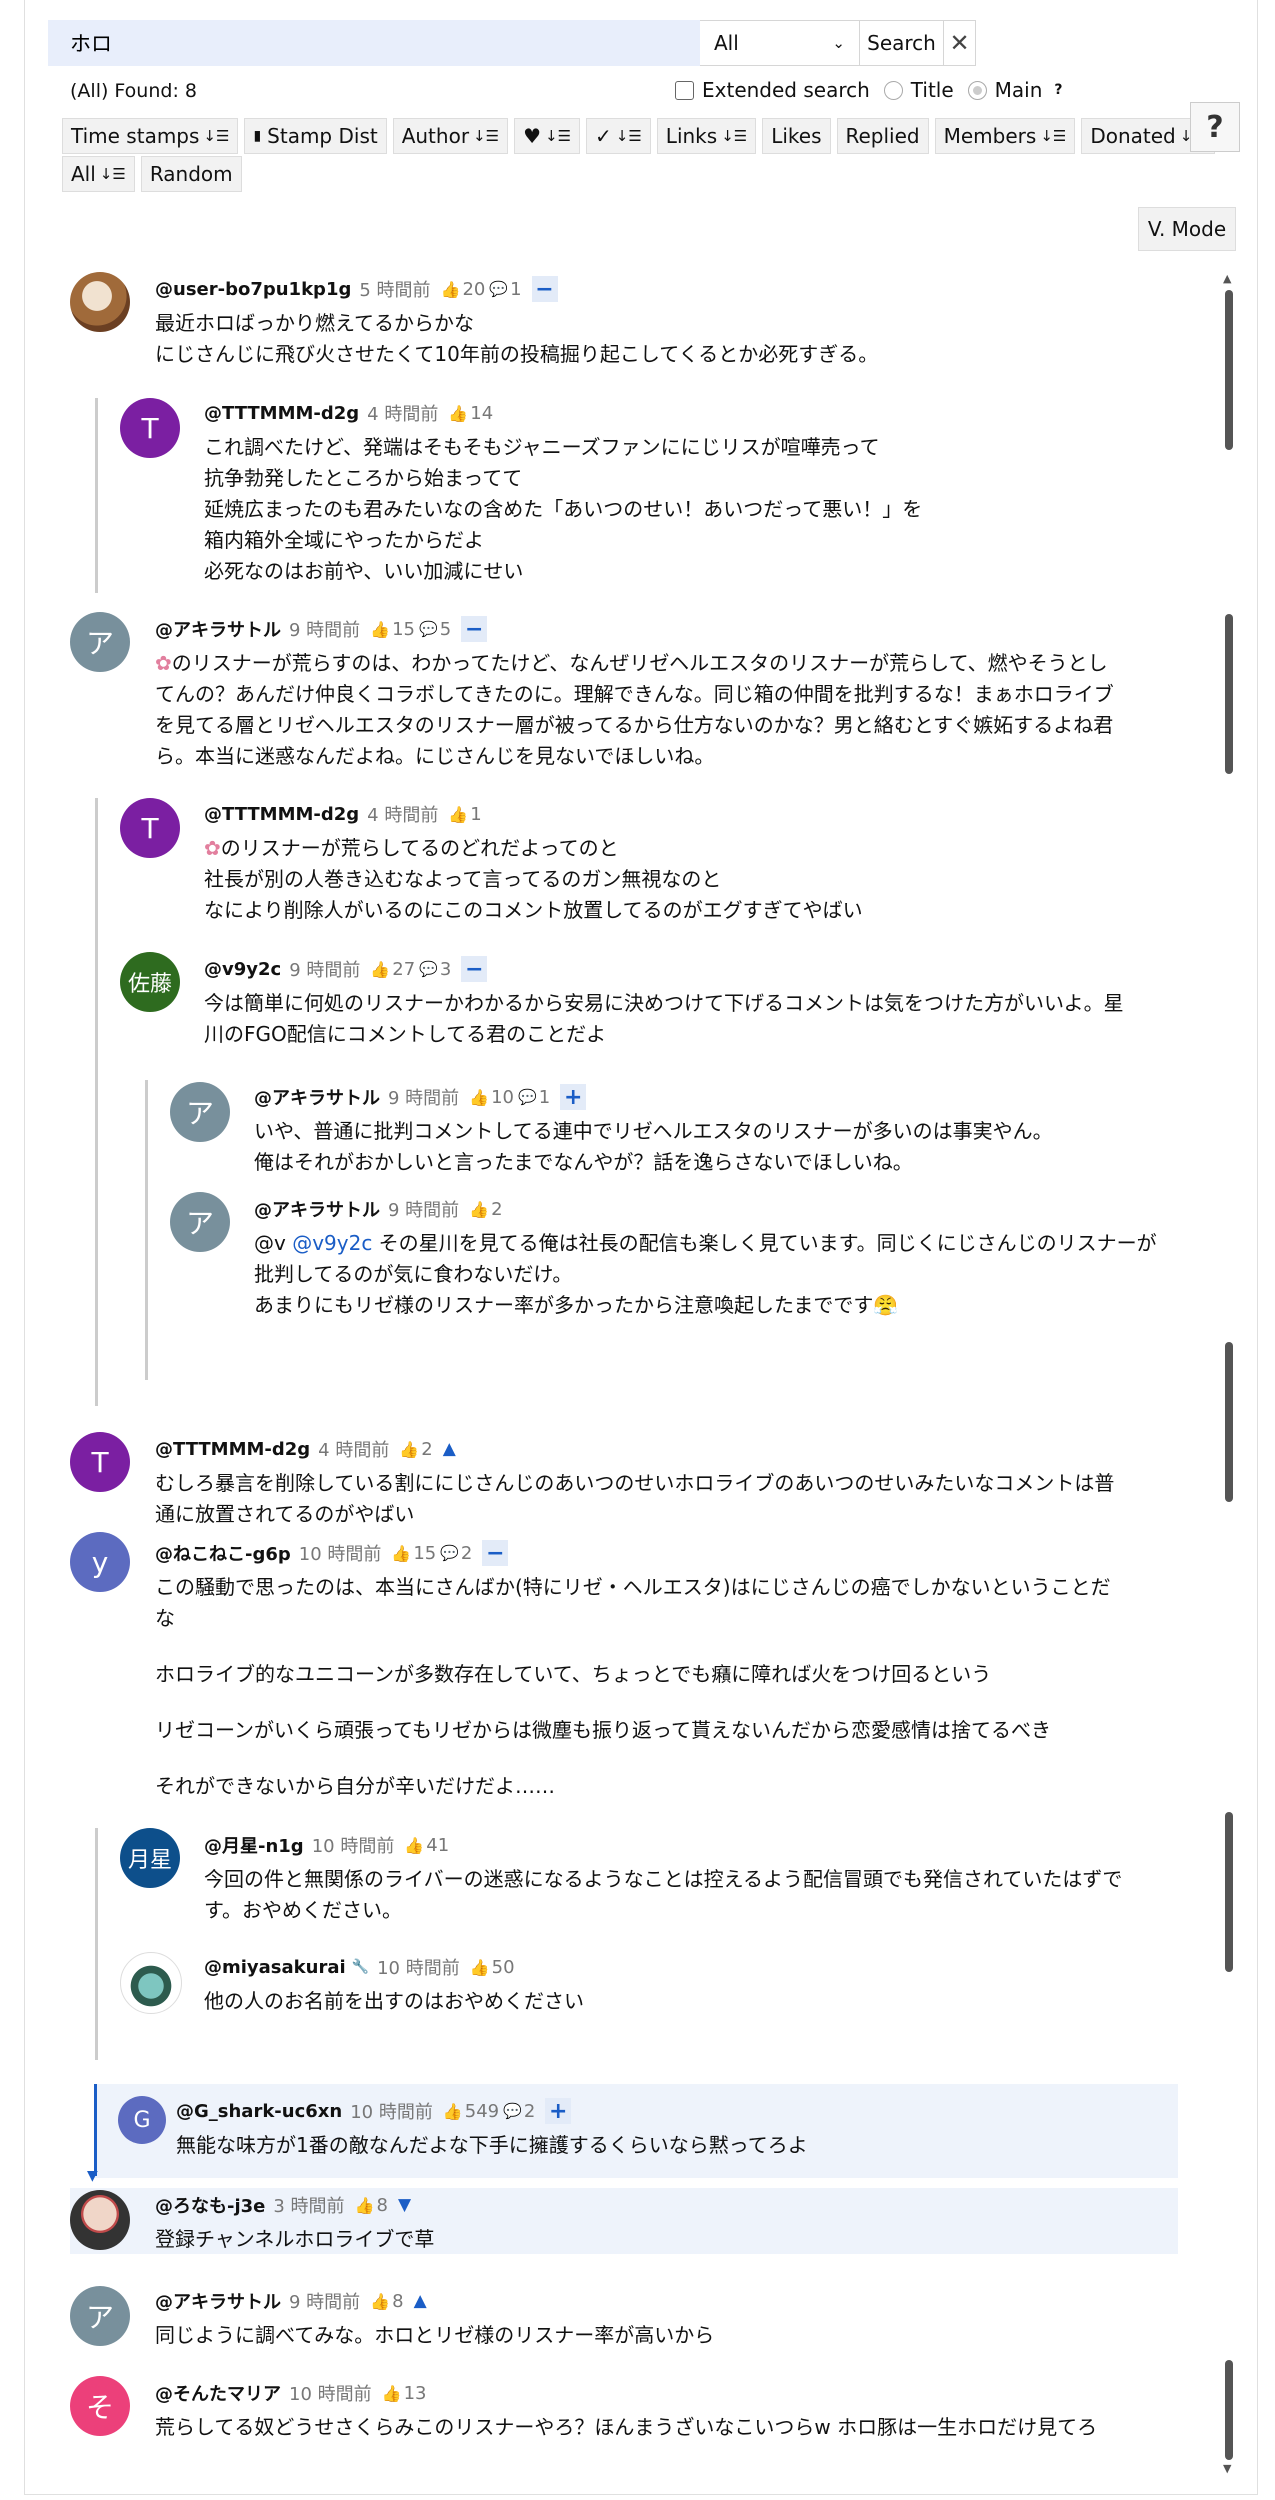 The width and height of the screenshot is (1275, 2500). I want to click on author-button: Author ↓☰, so click(450, 136).